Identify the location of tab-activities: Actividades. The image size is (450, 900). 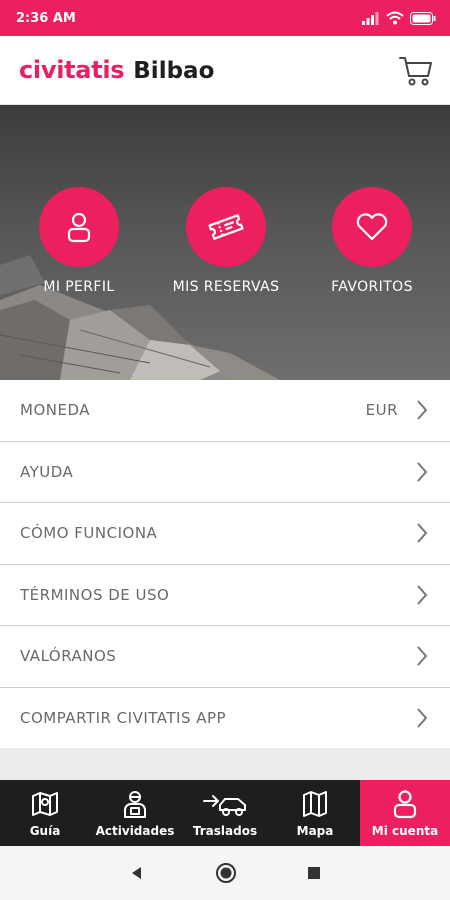
(135, 813).